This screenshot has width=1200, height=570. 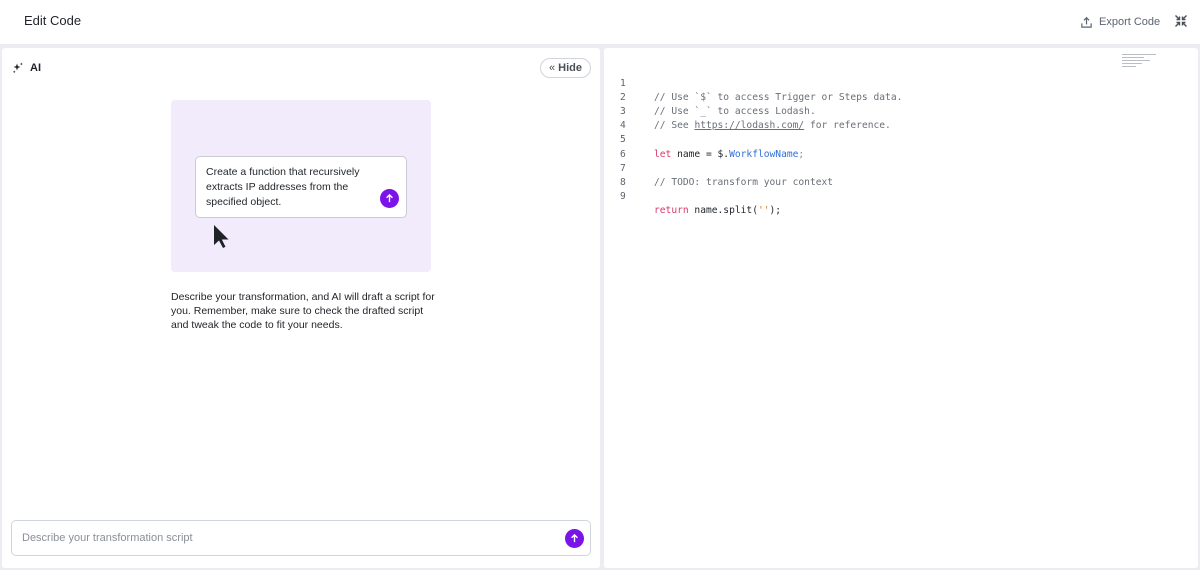 What do you see at coordinates (671, 210) in the screenshot?
I see `code-keyword: return` at bounding box center [671, 210].